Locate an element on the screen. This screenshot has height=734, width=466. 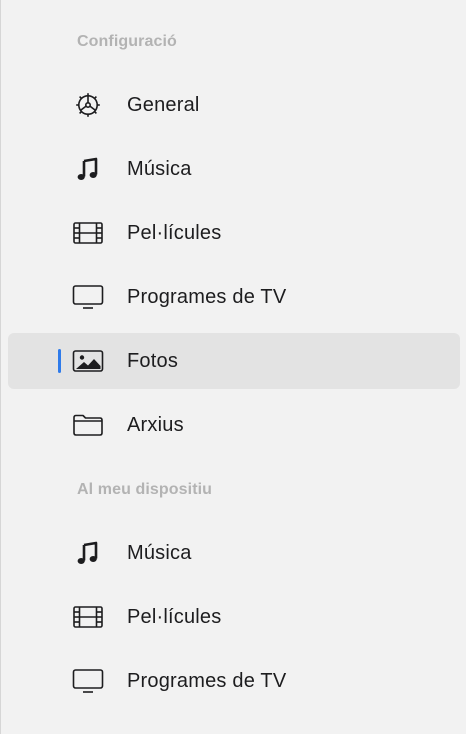
photo-icon is located at coordinates (88, 361).